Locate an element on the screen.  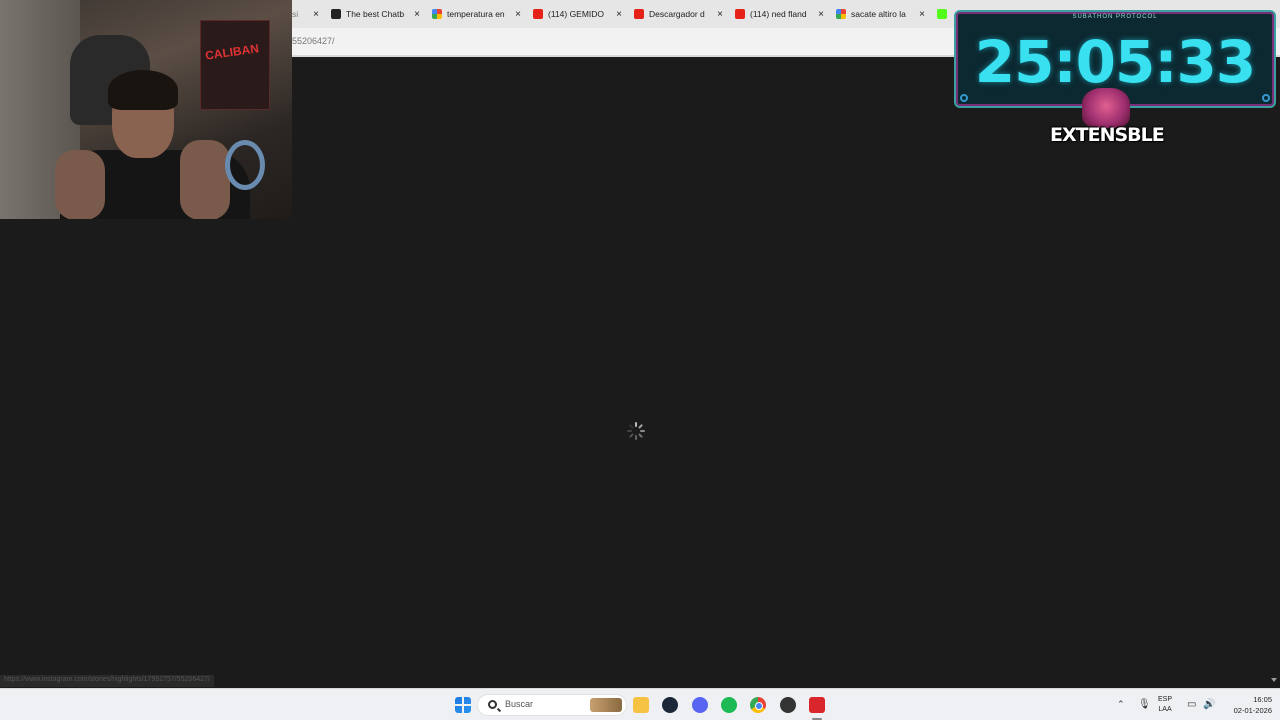
browser-tab: The best Chatb × is located at coordinates (375, 14).